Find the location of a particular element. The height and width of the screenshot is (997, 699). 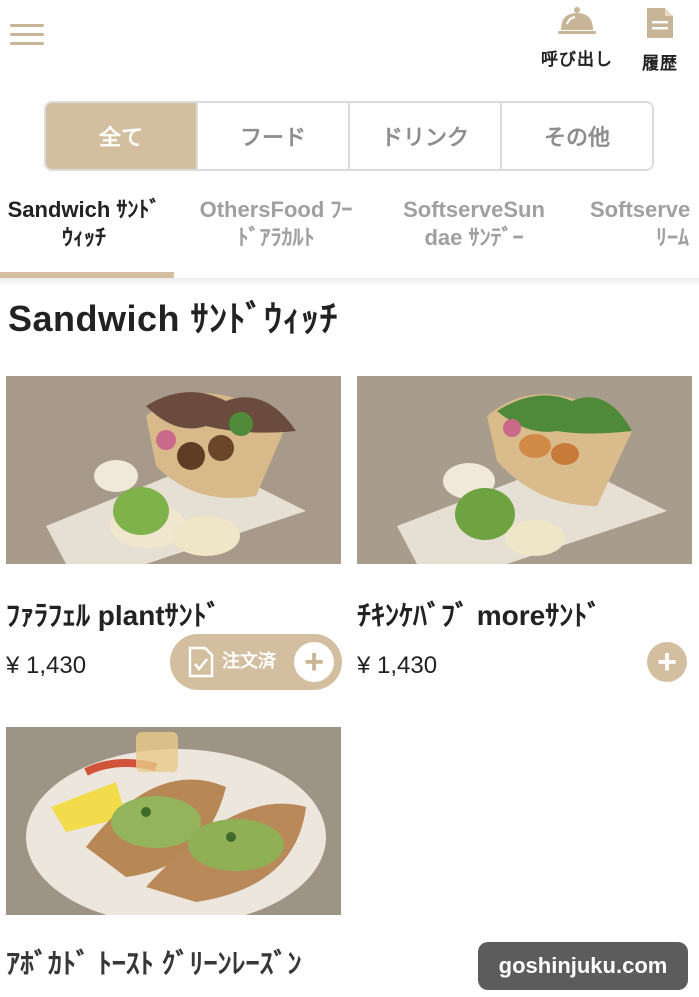

tab-sandwich: Sandwich ｻﾝﾄﾞ ｳｨｯﾁ is located at coordinates (87, 237).